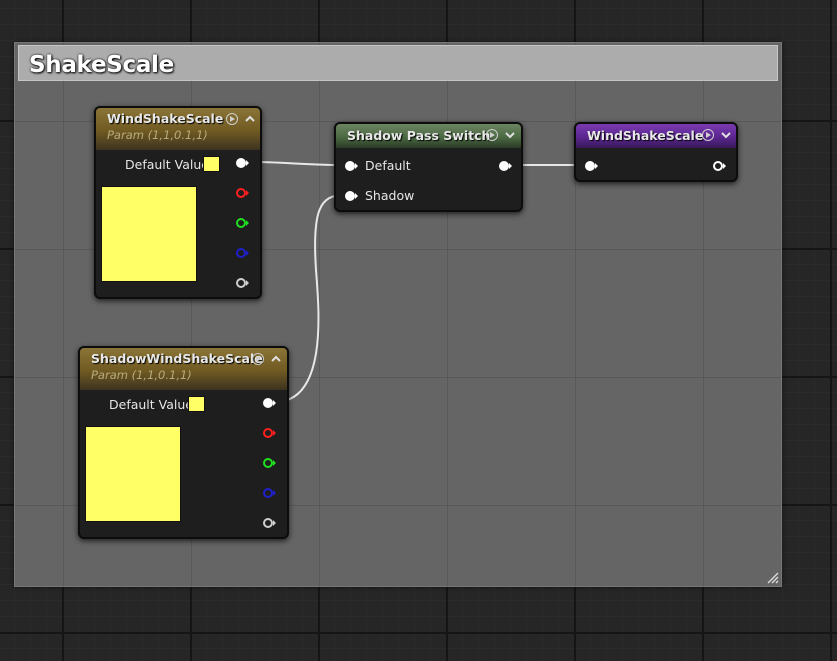 Image resolution: width=837 pixels, height=661 pixels. What do you see at coordinates (591, 166) in the screenshot?
I see `input-pin` at bounding box center [591, 166].